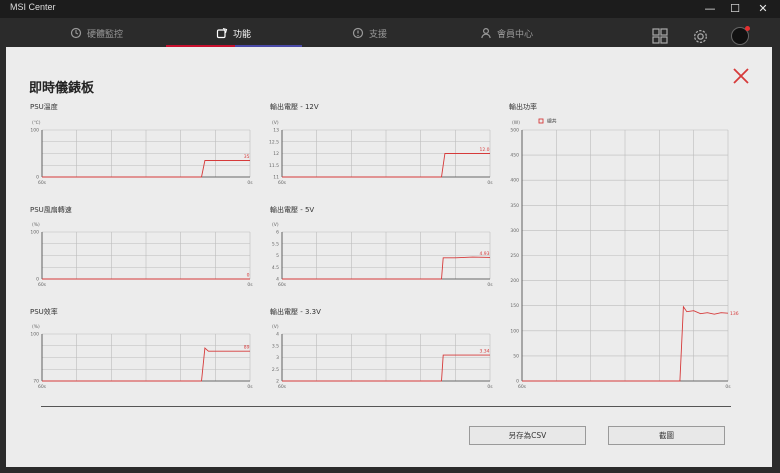 The height and width of the screenshot is (473, 780). Describe the element at coordinates (44, 312) in the screenshot. I see `psu-eff-title: PSU效率` at that location.